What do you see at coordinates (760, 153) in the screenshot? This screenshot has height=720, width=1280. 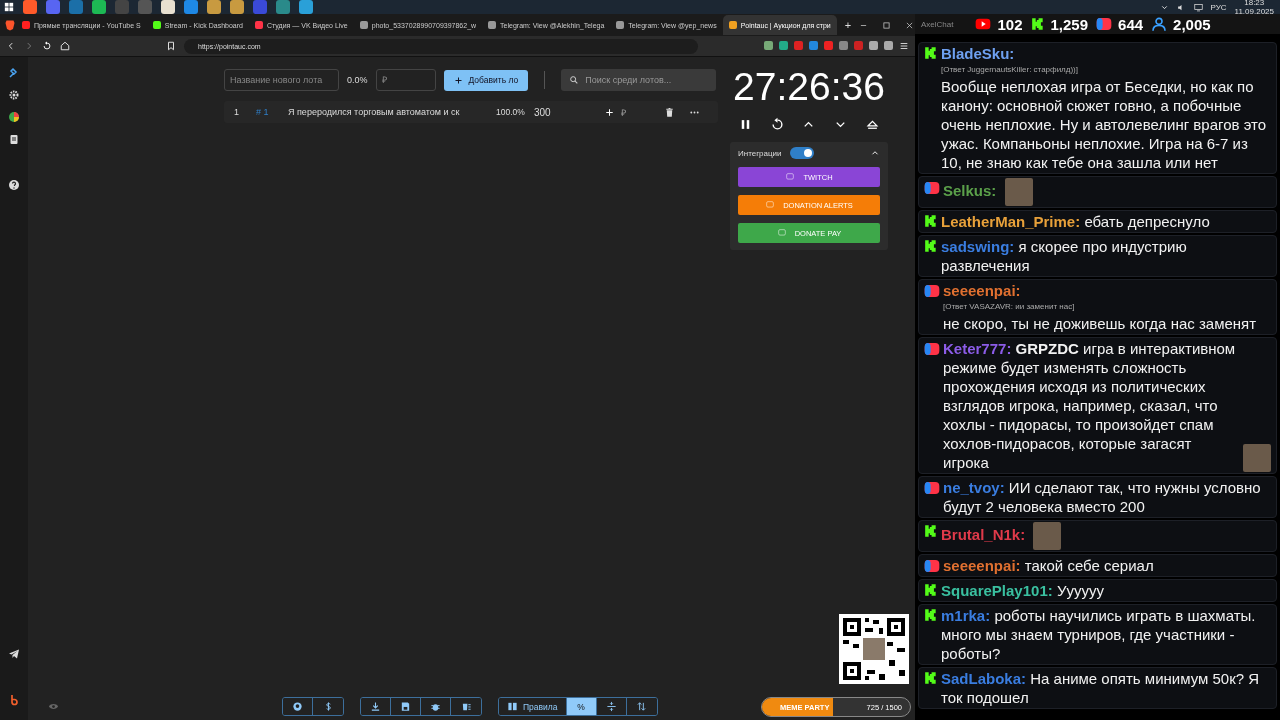 I see `integrations-label: Интеграции` at bounding box center [760, 153].